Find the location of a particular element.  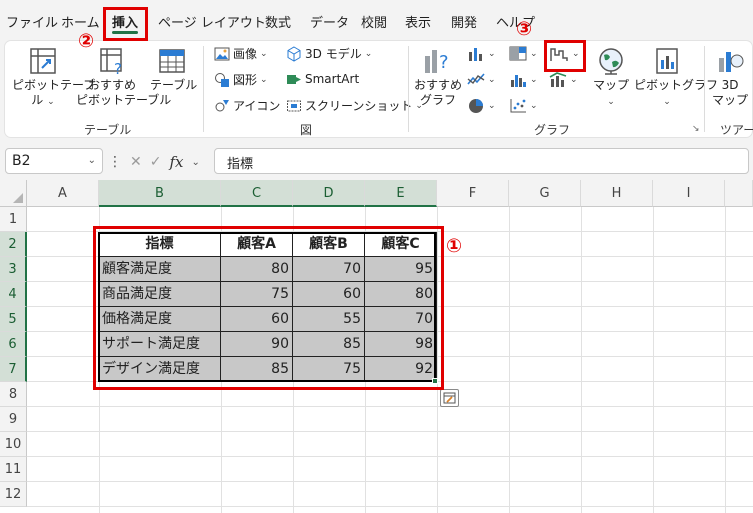

column-header-c: C is located at coordinates (257, 193).